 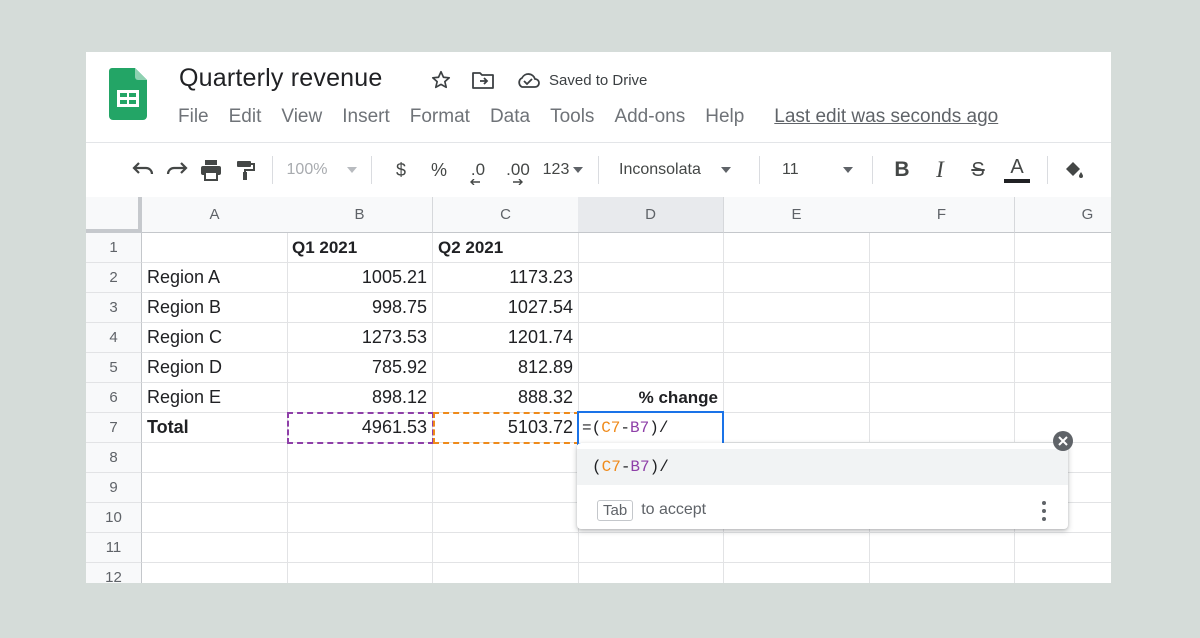 I want to click on number-format-select: 123, so click(x=563, y=170).